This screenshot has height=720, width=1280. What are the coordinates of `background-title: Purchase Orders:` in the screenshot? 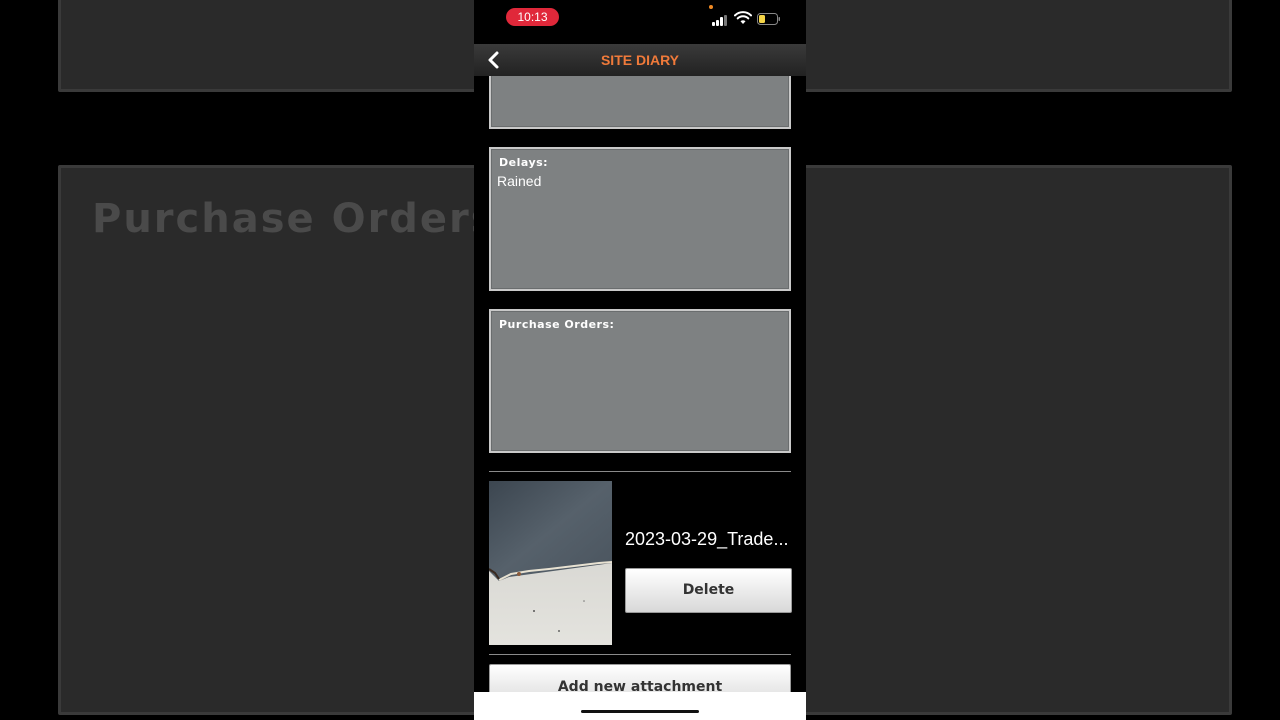 It's located at (303, 219).